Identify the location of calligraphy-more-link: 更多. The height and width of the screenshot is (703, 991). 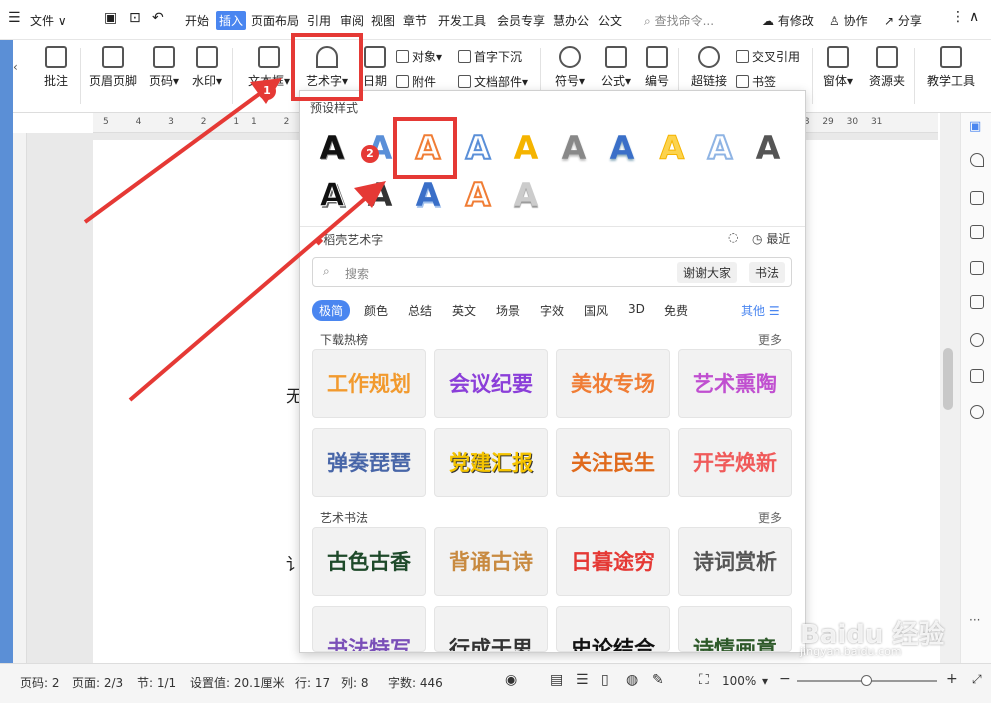
(770, 517).